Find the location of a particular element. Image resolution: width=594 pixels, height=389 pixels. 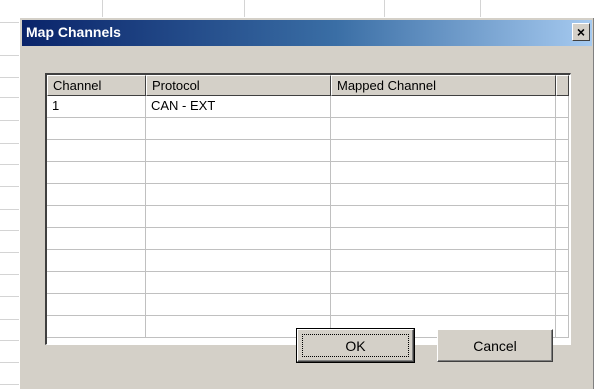

title-bar: Map Channels × is located at coordinates (307, 33).